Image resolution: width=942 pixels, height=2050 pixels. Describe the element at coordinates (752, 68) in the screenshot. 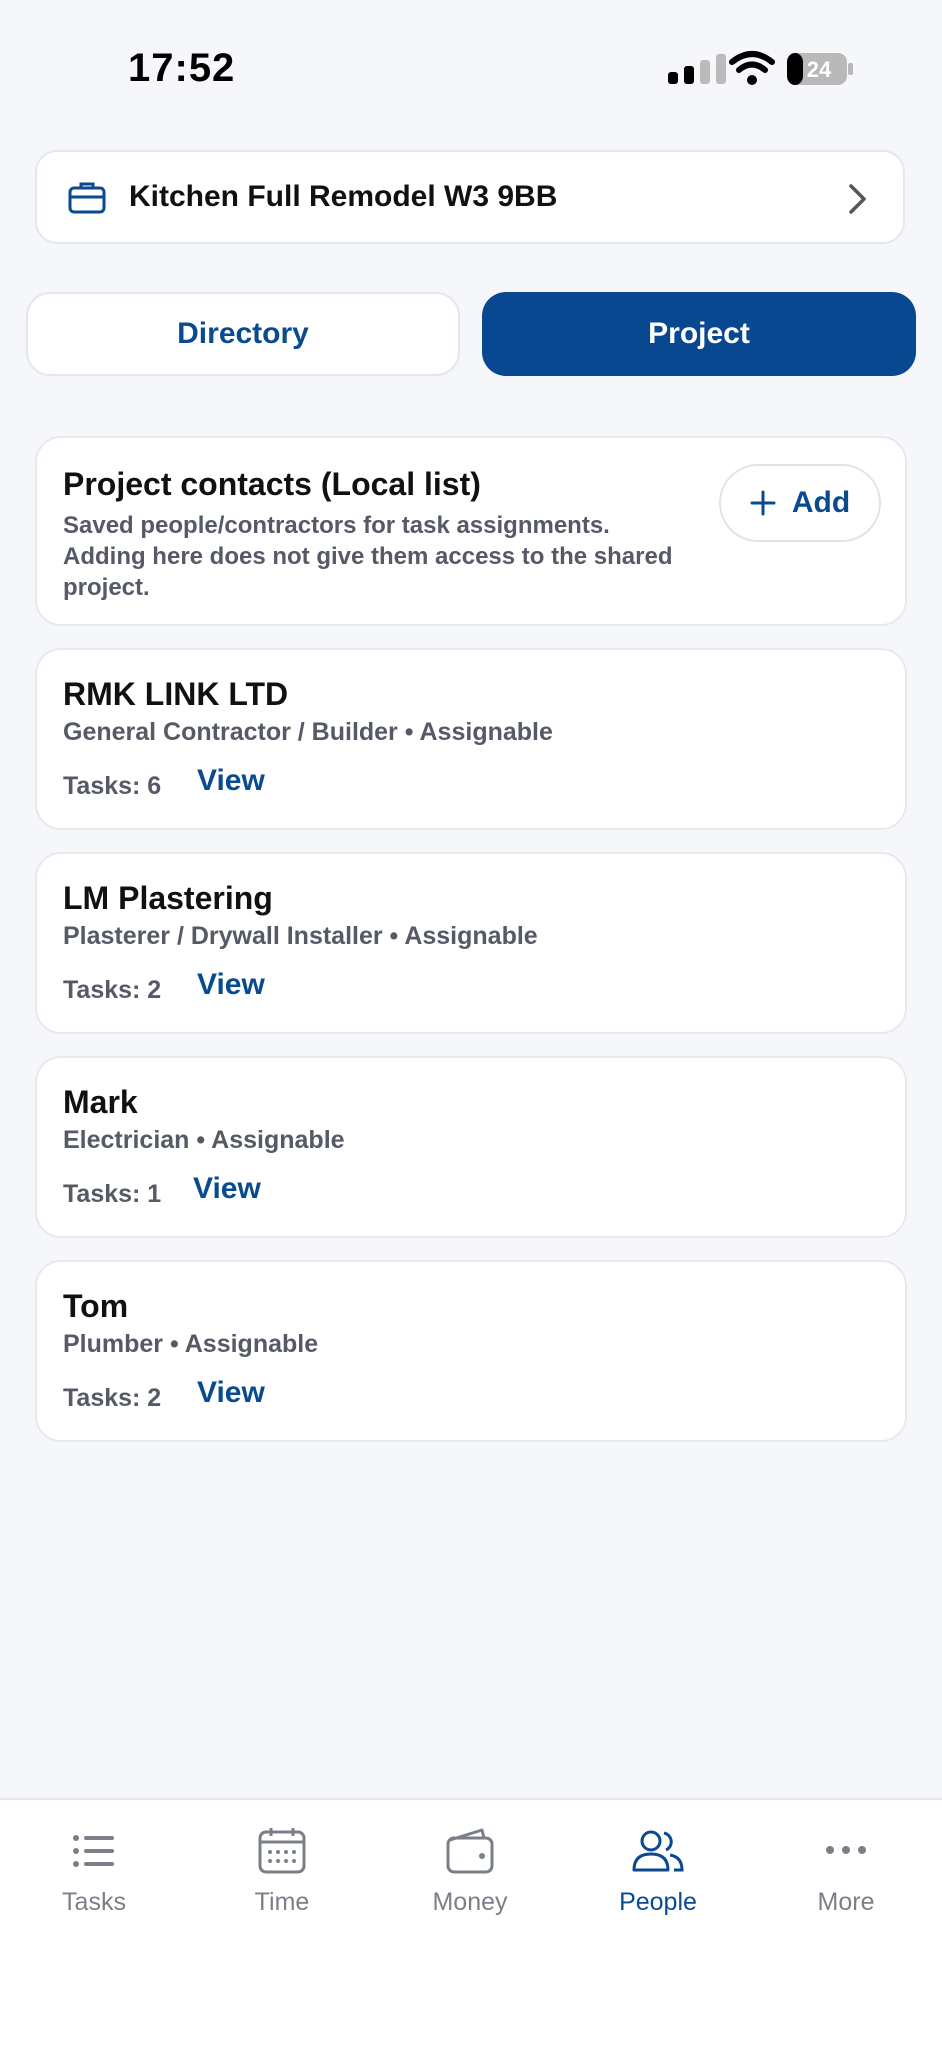

I see `wifi-icon` at that location.